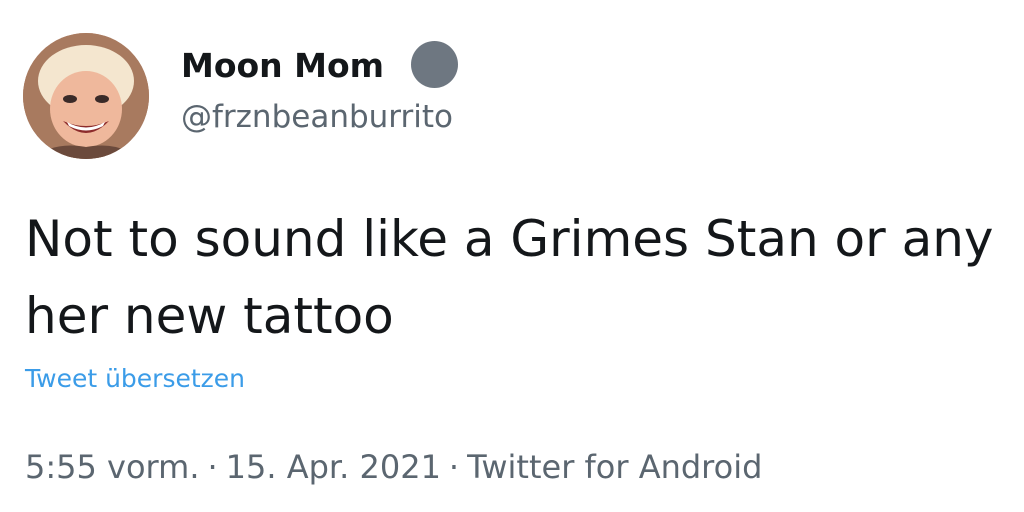 The image size is (1024, 512). I want to click on tweet-source: Twitter for Android, so click(614, 467).